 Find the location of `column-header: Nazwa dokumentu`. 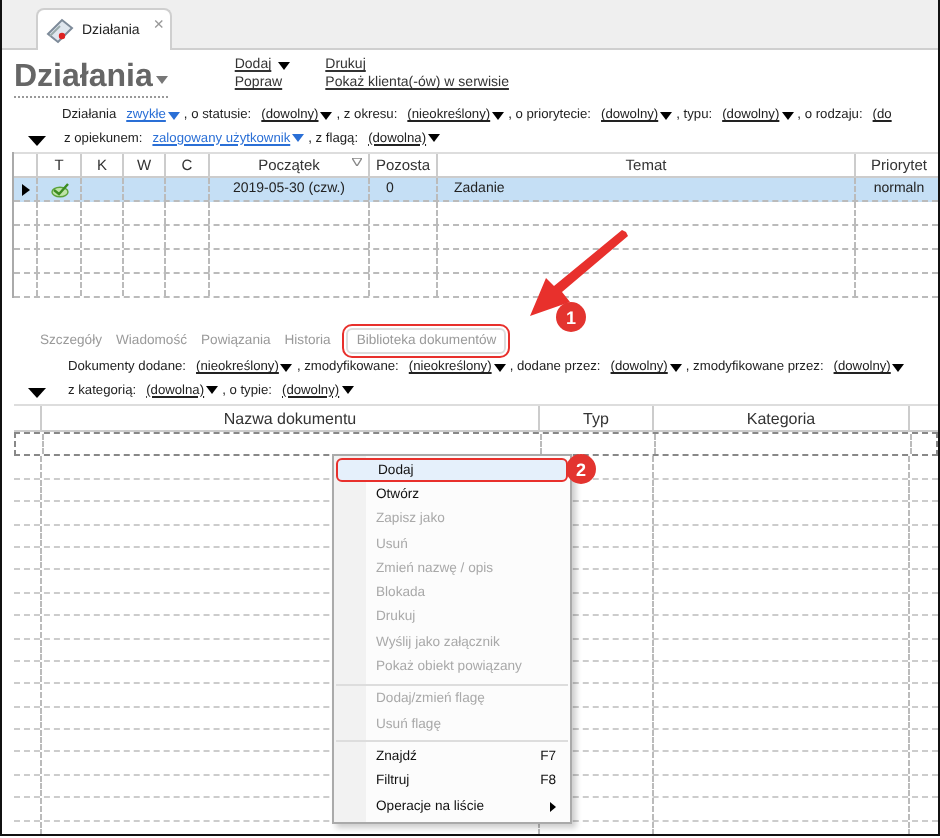

column-header: Nazwa dokumentu is located at coordinates (291, 418).